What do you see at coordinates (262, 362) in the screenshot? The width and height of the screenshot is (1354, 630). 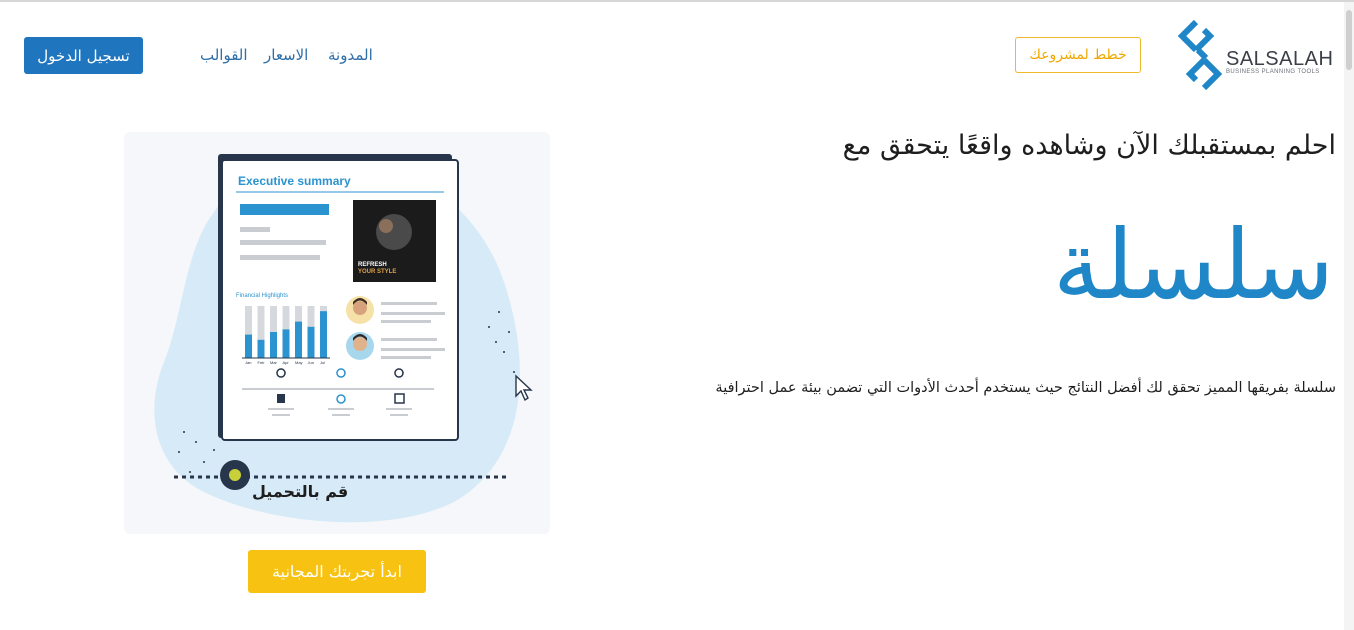 I see `doc-bar-month-label: Feb` at bounding box center [262, 362].